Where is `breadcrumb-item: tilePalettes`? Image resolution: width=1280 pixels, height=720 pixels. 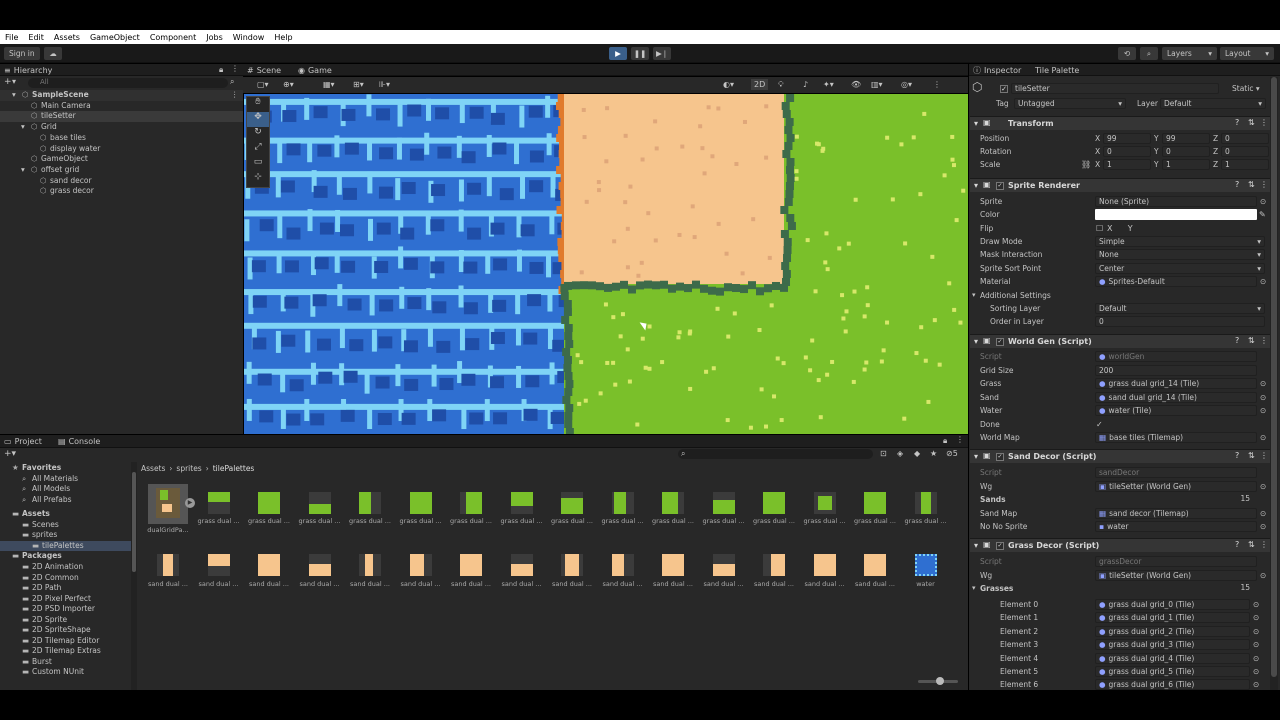 breadcrumb-item: tilePalettes is located at coordinates (234, 468).